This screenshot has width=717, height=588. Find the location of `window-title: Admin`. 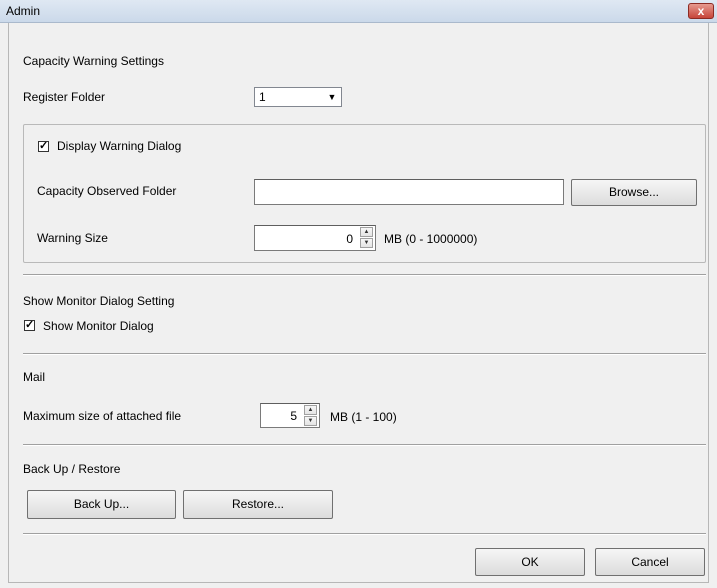

window-title: Admin is located at coordinates (23, 11).